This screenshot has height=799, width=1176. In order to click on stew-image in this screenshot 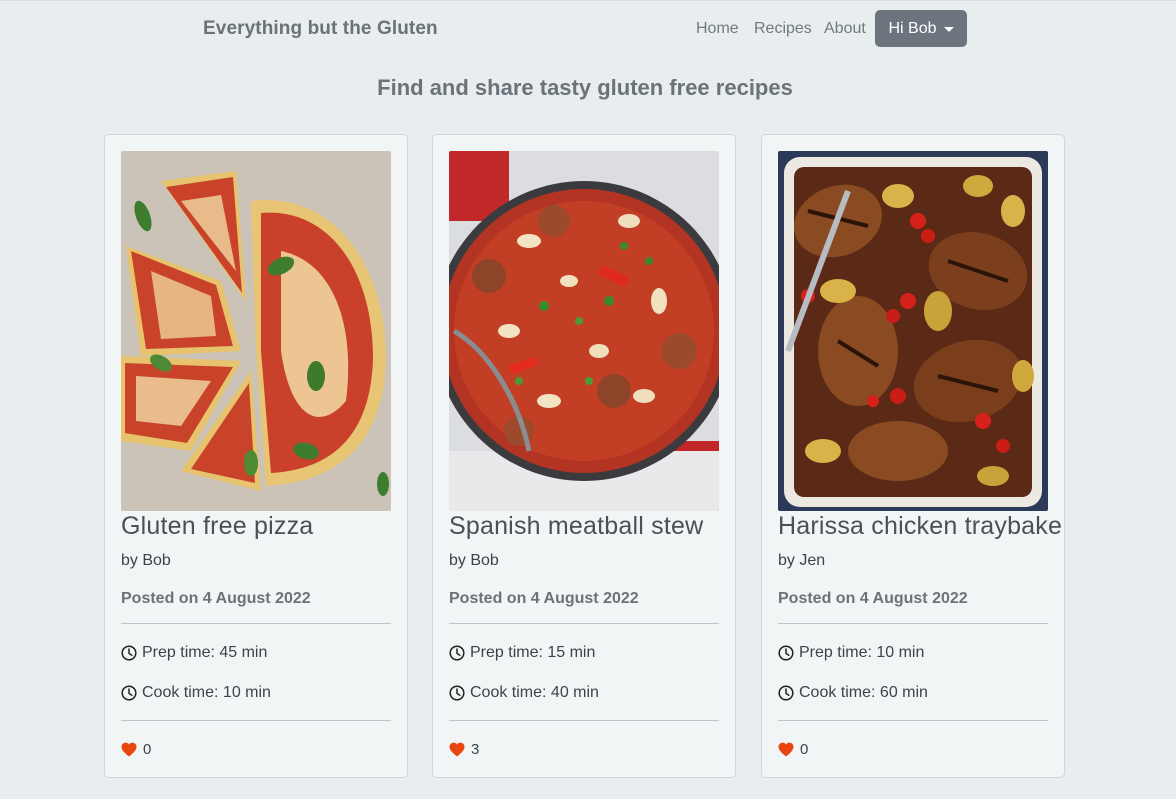, I will do `click(584, 331)`.